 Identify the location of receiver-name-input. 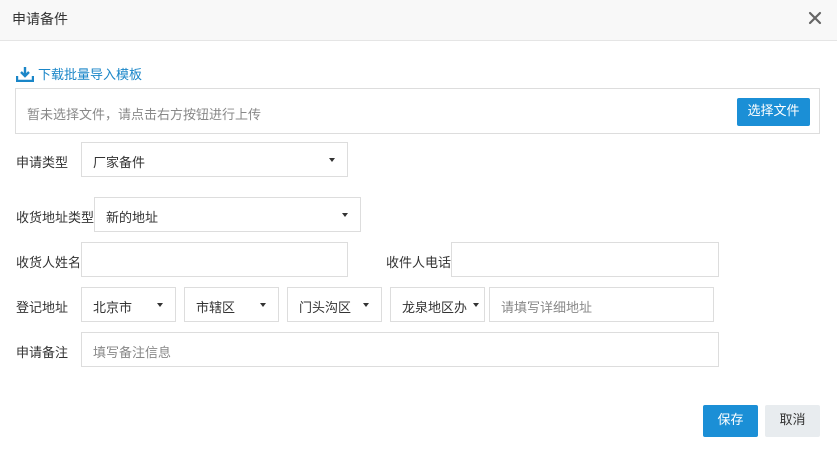
(214, 259).